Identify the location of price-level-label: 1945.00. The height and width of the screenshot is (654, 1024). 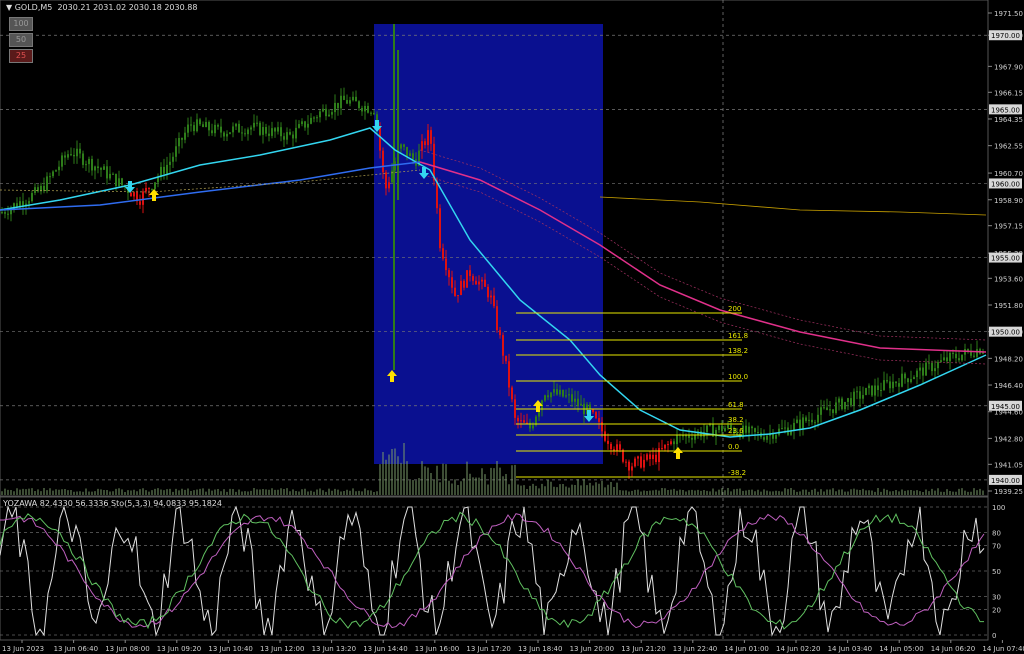
(1005, 407).